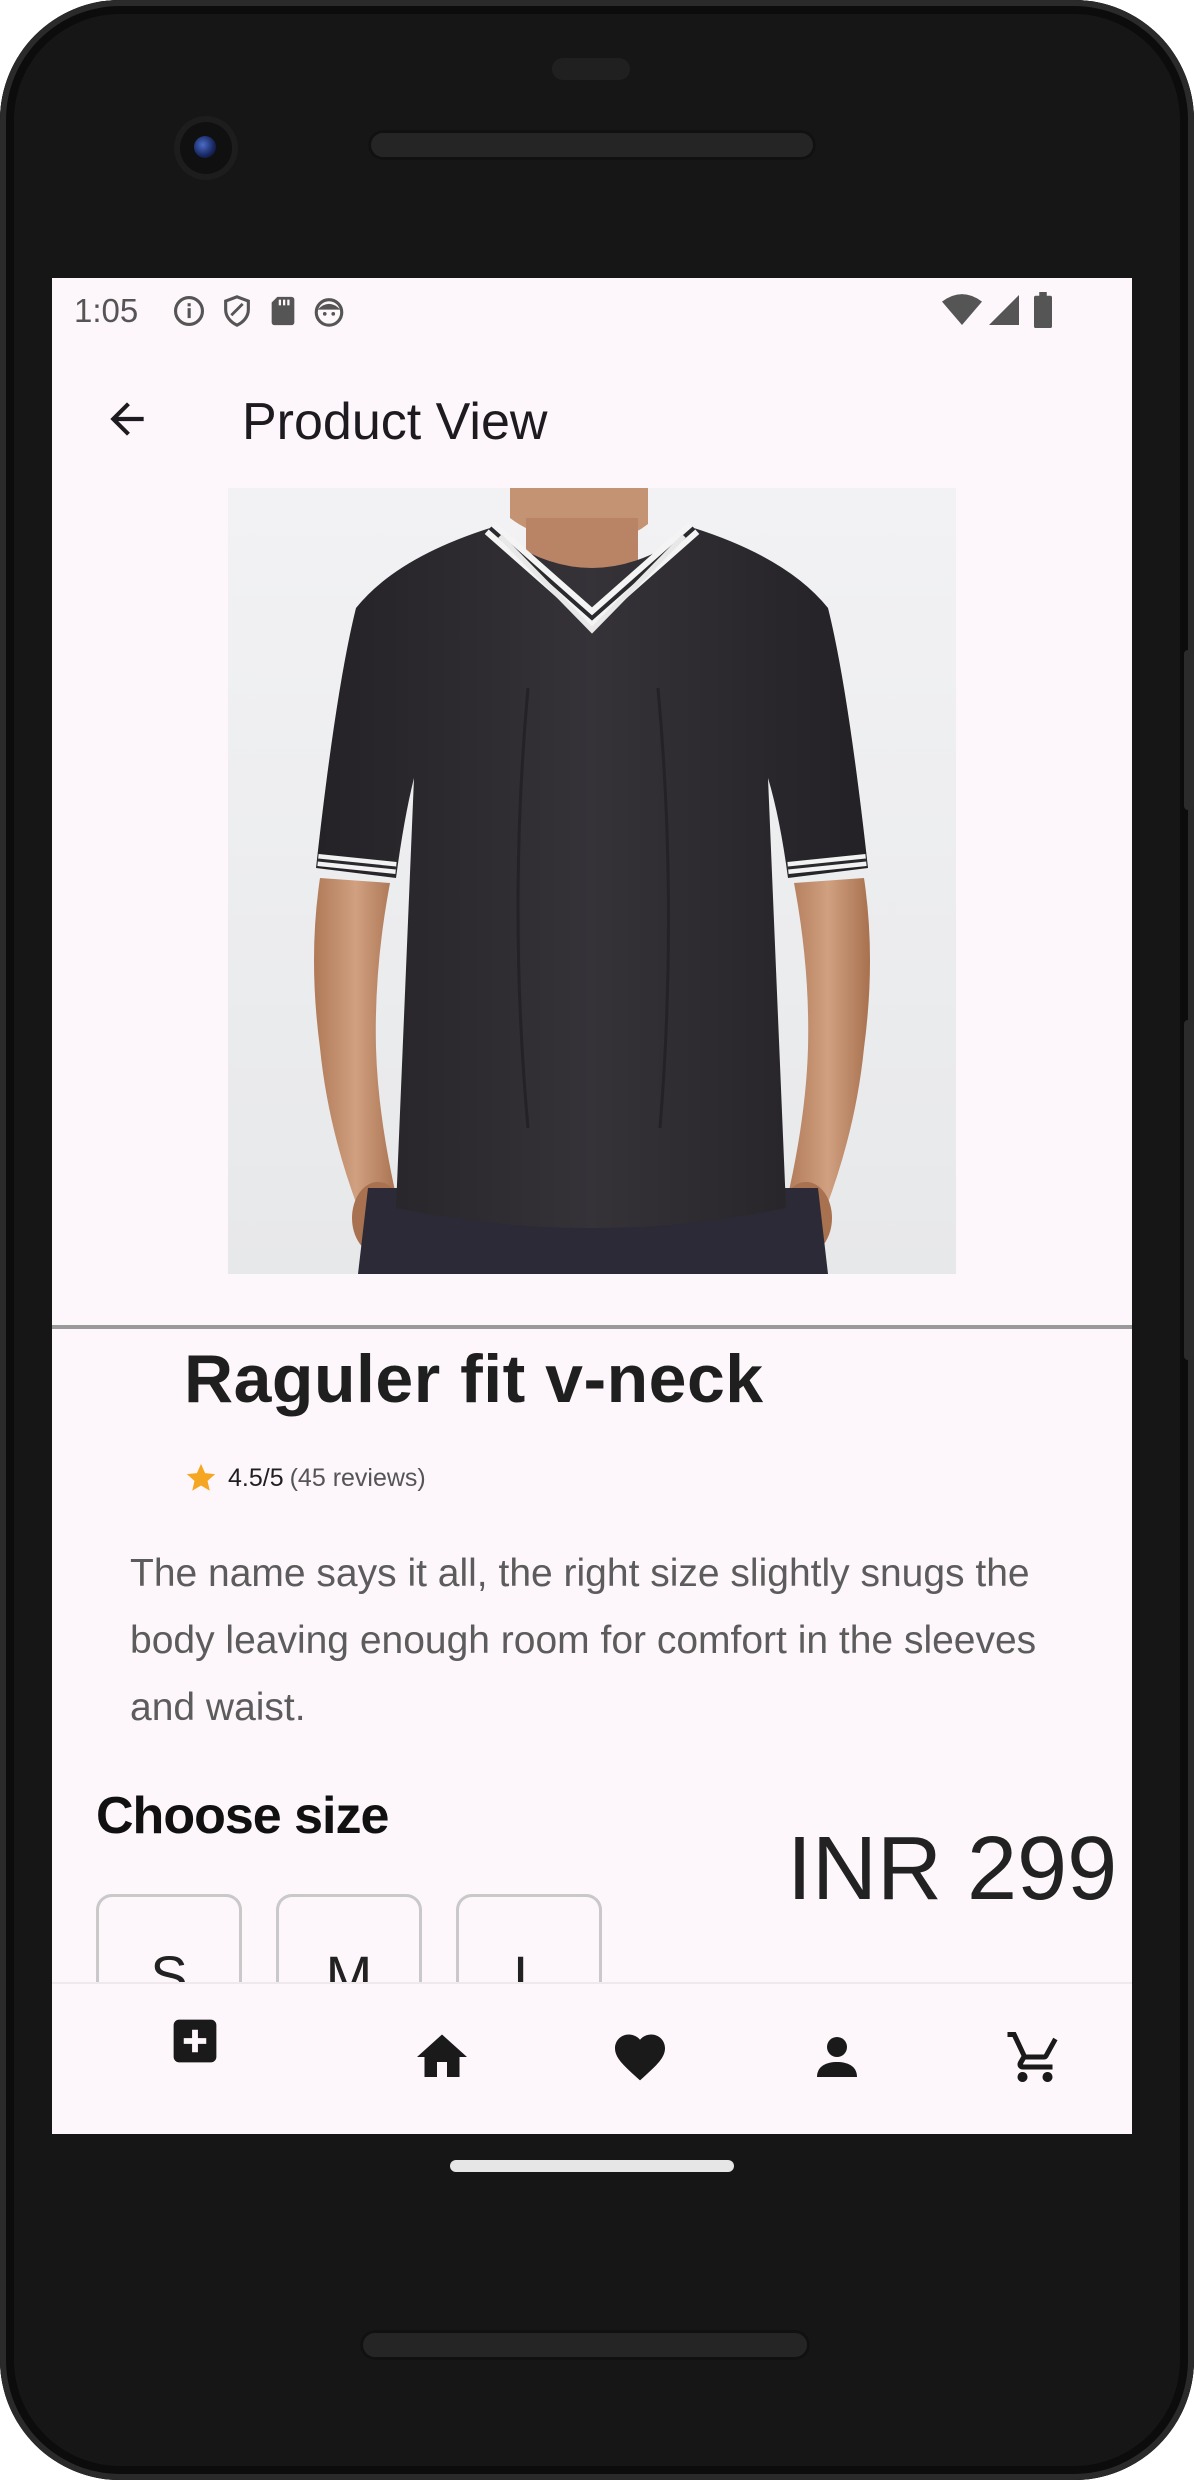  I want to click on cart-icon, so click(1032, 2057).